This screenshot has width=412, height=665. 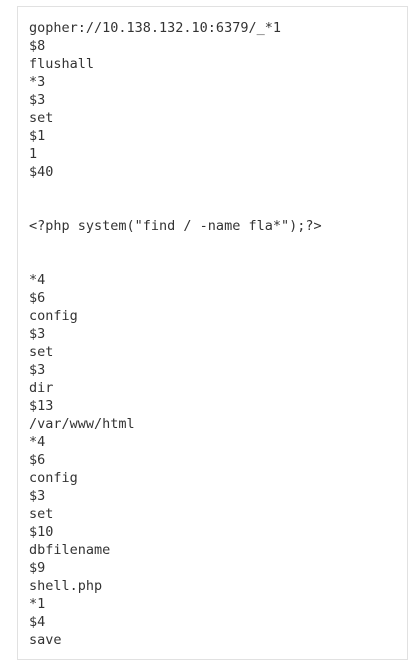 What do you see at coordinates (175, 226) in the screenshot?
I see `code-line: <?php system("find / -name fla*");?>` at bounding box center [175, 226].